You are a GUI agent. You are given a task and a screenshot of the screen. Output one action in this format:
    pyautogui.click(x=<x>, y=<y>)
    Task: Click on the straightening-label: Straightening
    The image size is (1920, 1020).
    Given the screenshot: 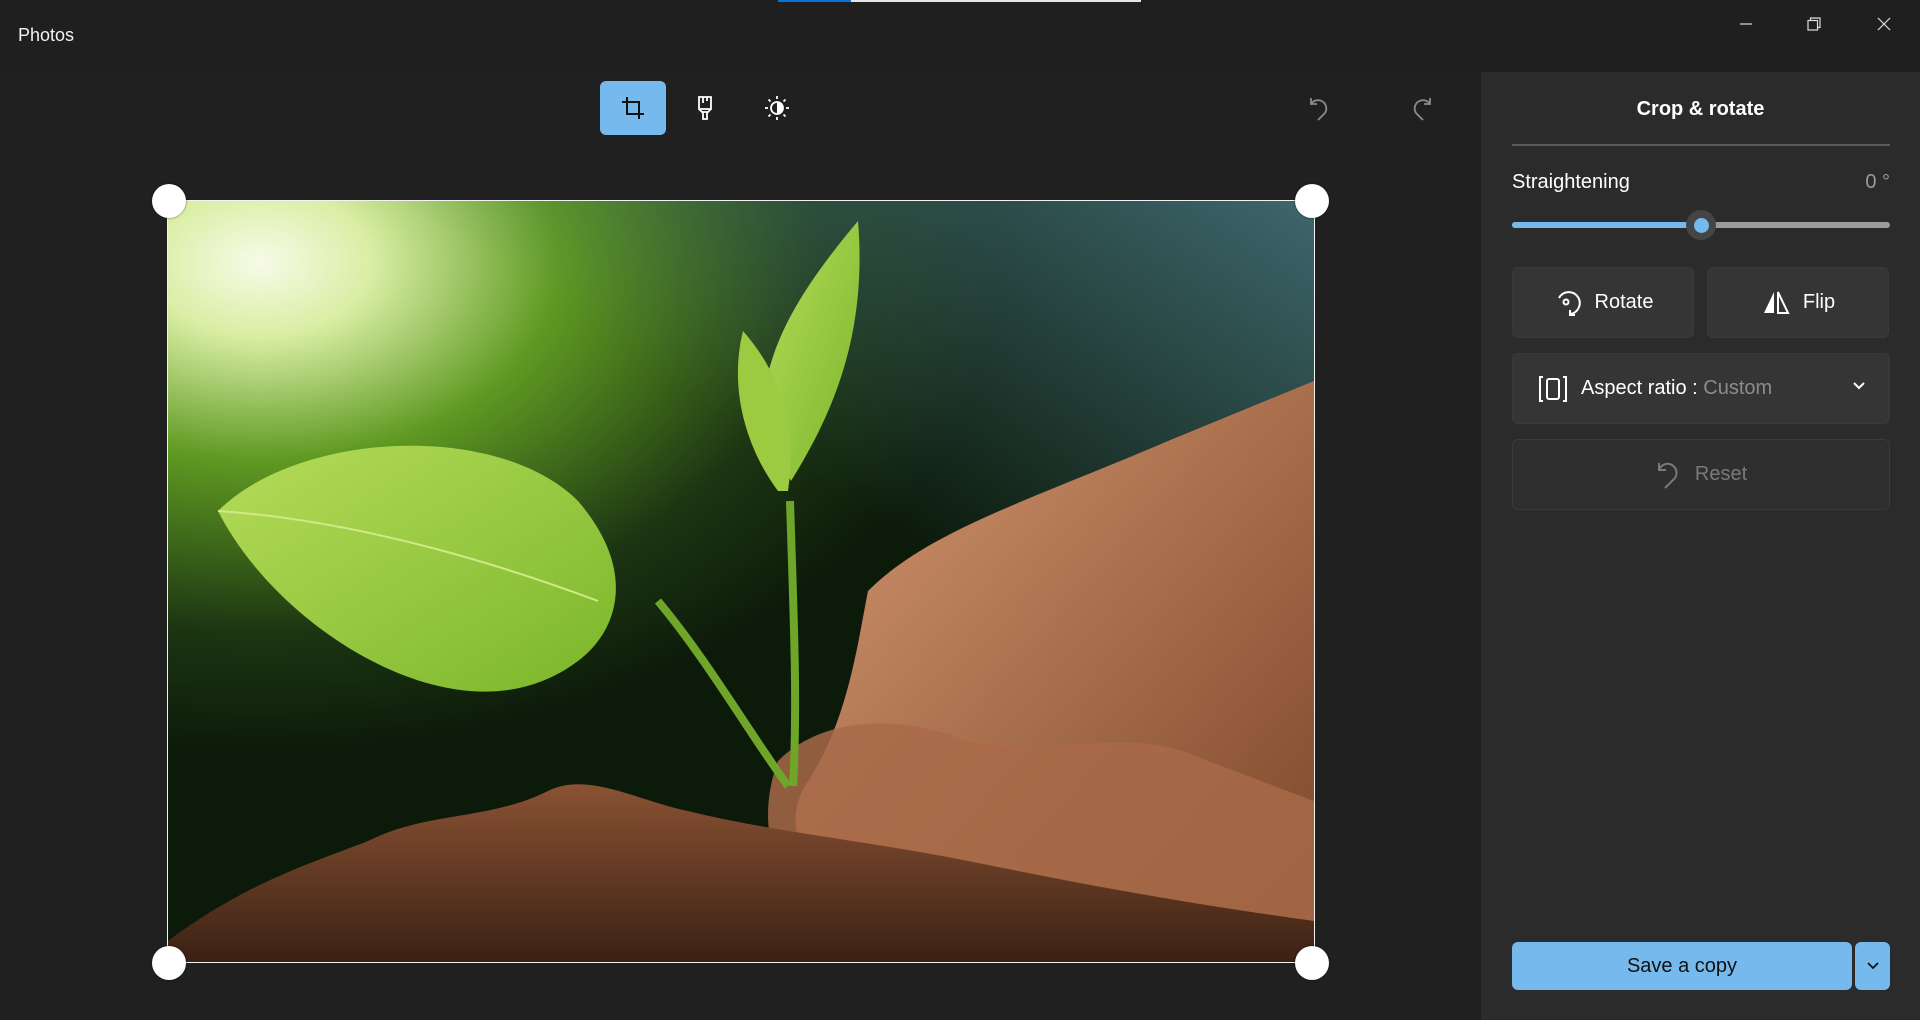 What is the action you would take?
    pyautogui.click(x=1571, y=182)
    